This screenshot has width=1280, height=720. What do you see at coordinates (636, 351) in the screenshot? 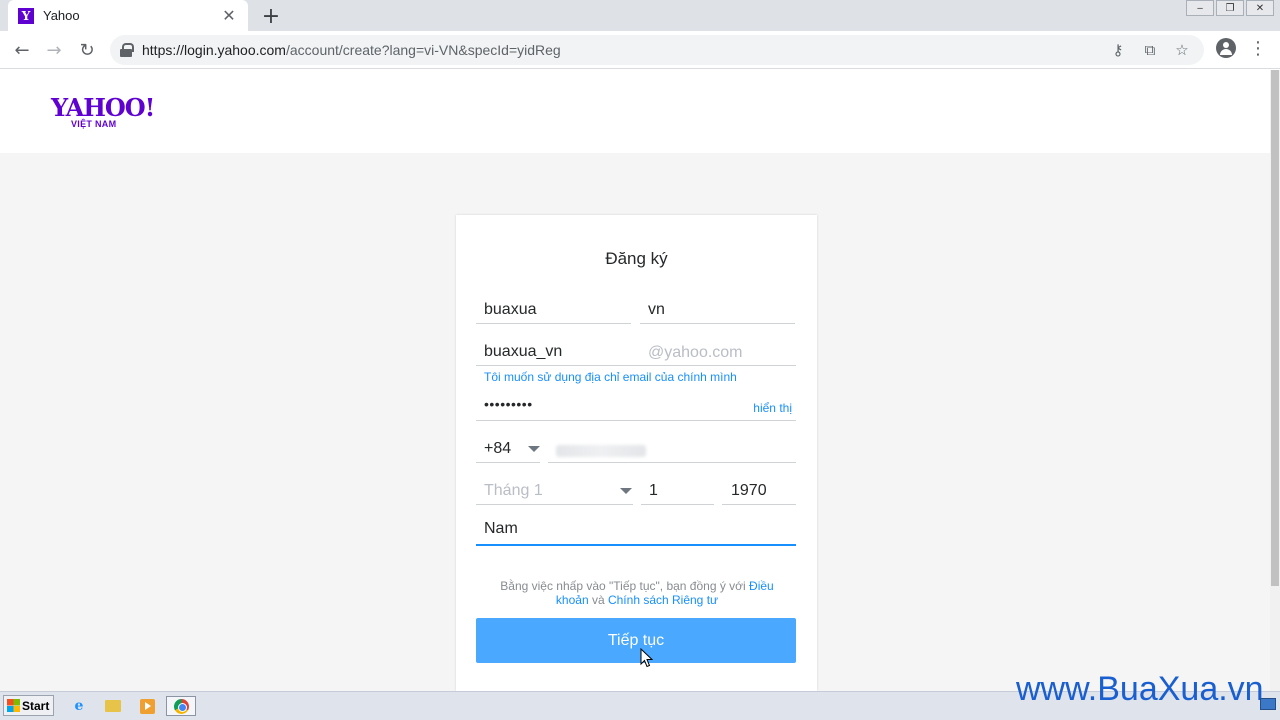
I see `email-username-input: buaxua_vn @yahoo.com` at bounding box center [636, 351].